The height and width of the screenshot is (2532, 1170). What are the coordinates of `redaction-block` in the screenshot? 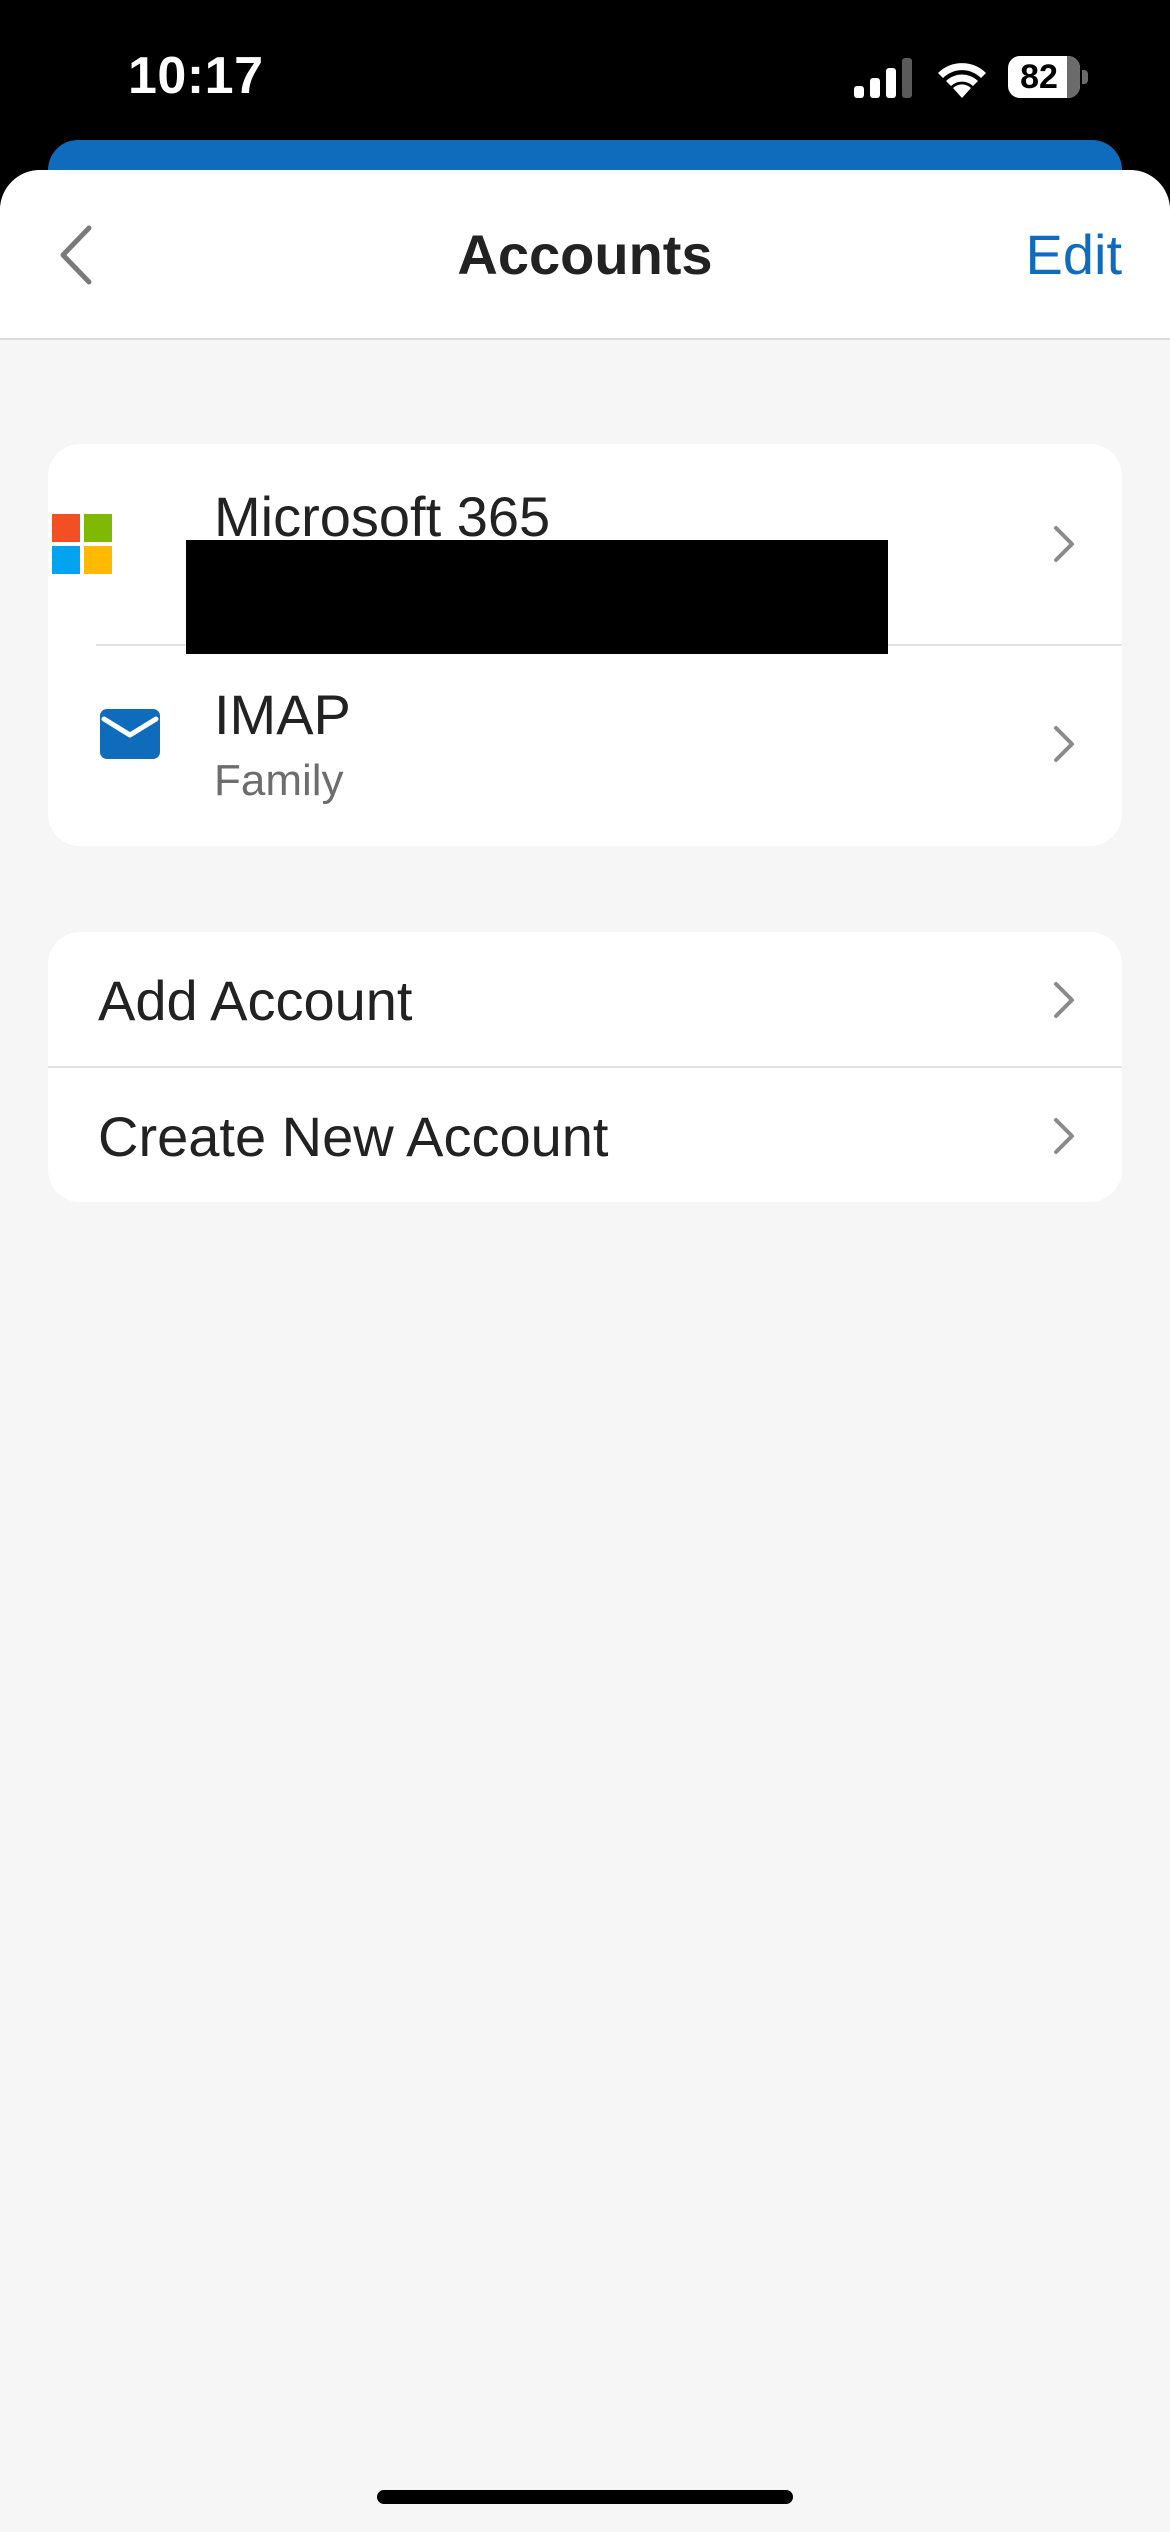 It's located at (537, 597).